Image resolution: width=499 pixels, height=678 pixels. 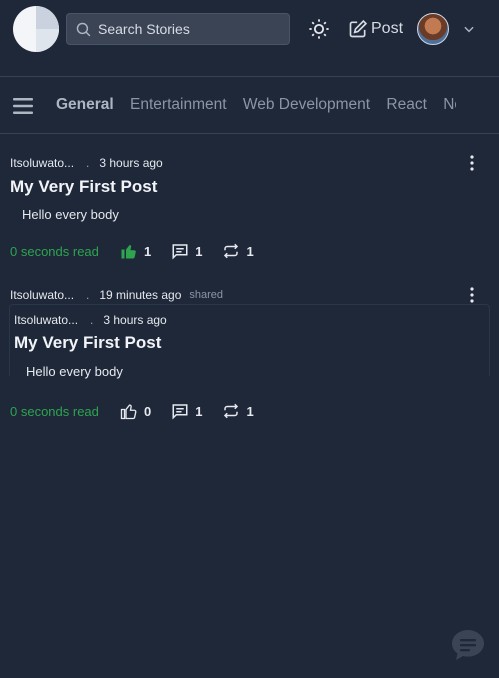 What do you see at coordinates (178, 105) in the screenshot?
I see `tab-entertainment: Entertainment` at bounding box center [178, 105].